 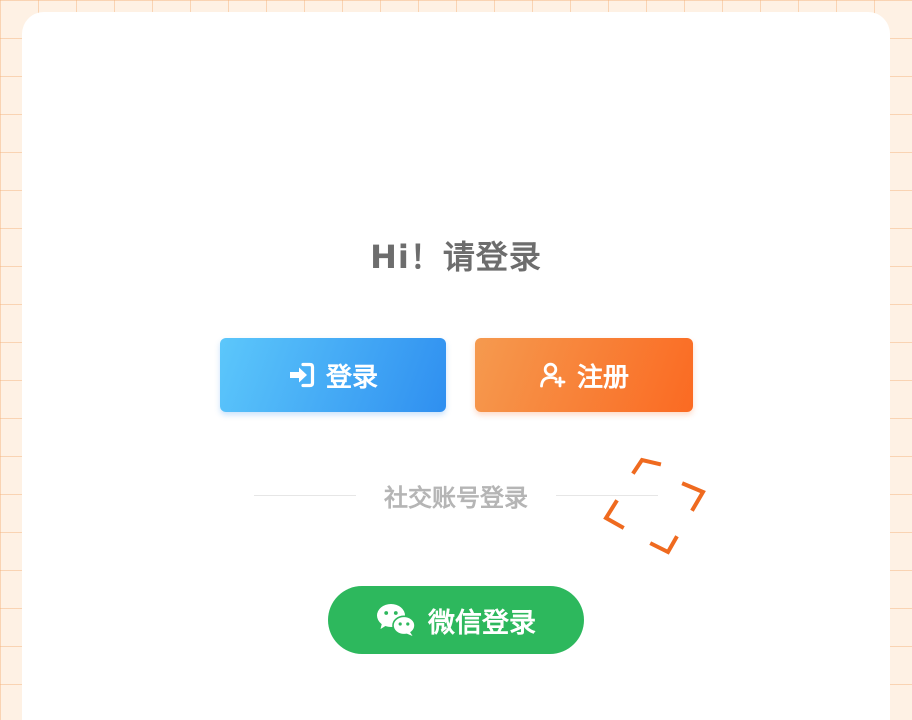 I want to click on register-button-label: 注册, so click(x=602, y=377).